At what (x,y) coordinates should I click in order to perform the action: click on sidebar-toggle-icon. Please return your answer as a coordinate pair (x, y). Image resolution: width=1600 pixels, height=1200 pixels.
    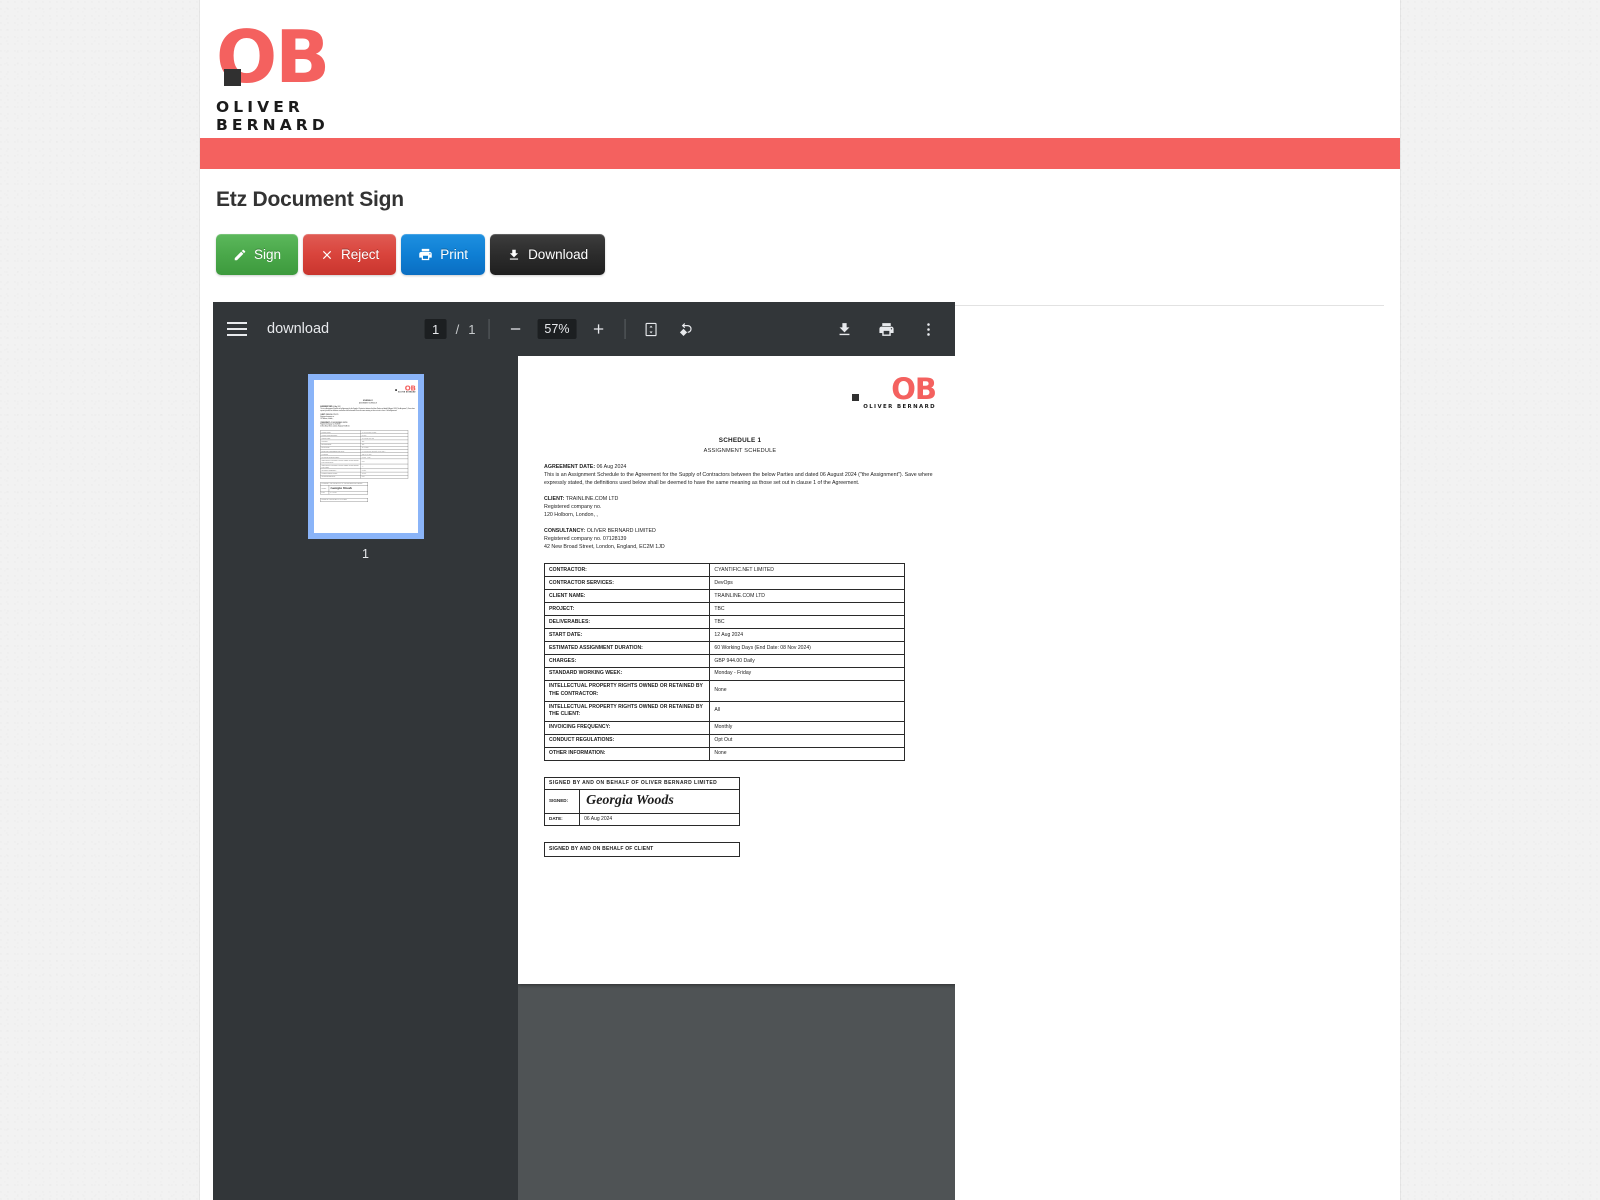
    Looking at the image, I should click on (240, 329).